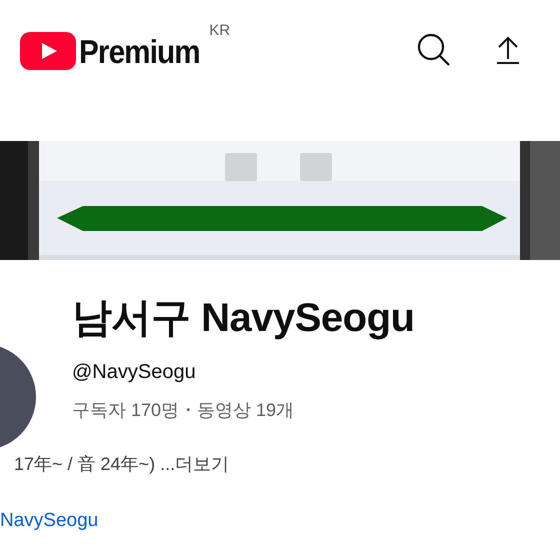 This screenshot has width=560, height=560. Describe the element at coordinates (243, 318) in the screenshot. I see `channel-name: 남서구 NavySeogu` at that location.